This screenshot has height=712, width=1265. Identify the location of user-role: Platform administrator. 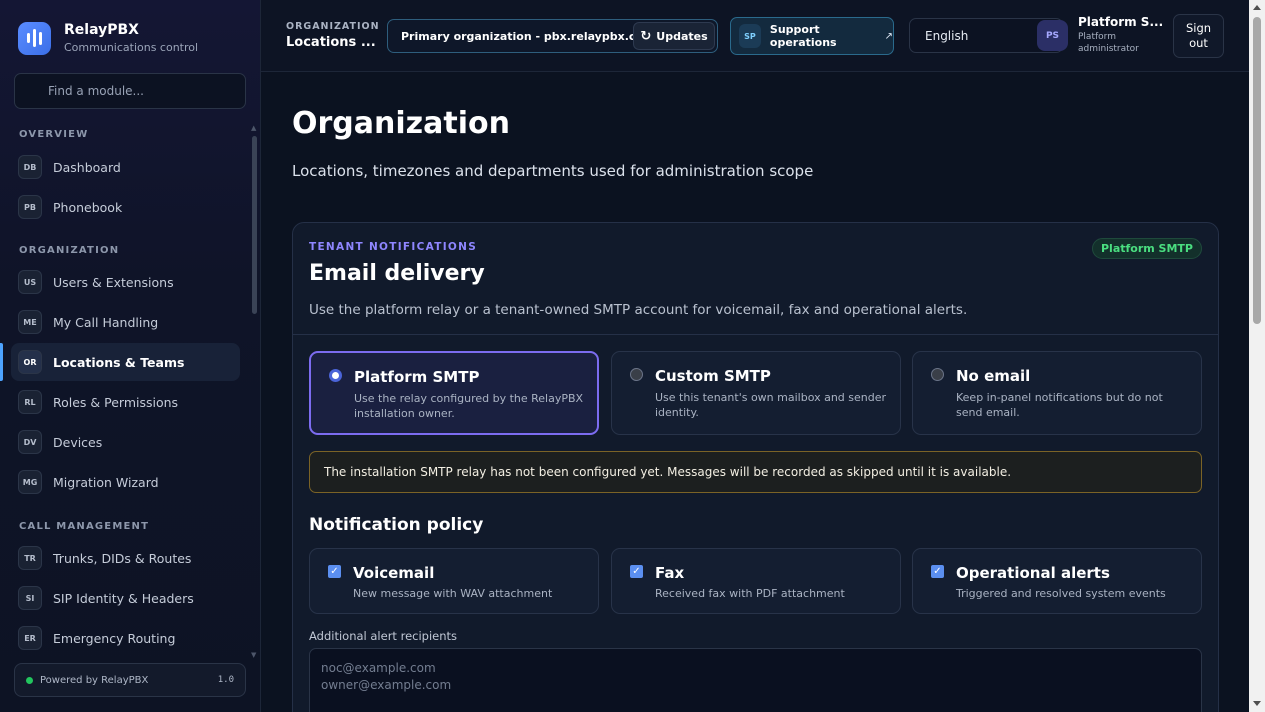
(1108, 43).